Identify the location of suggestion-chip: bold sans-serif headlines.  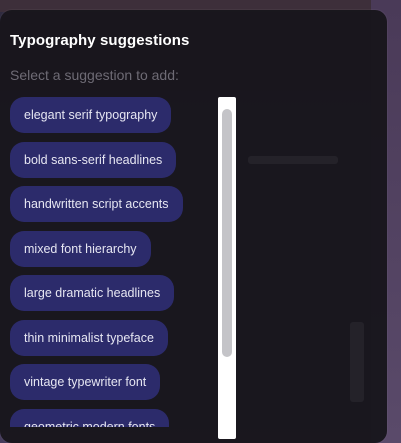
(93, 160).